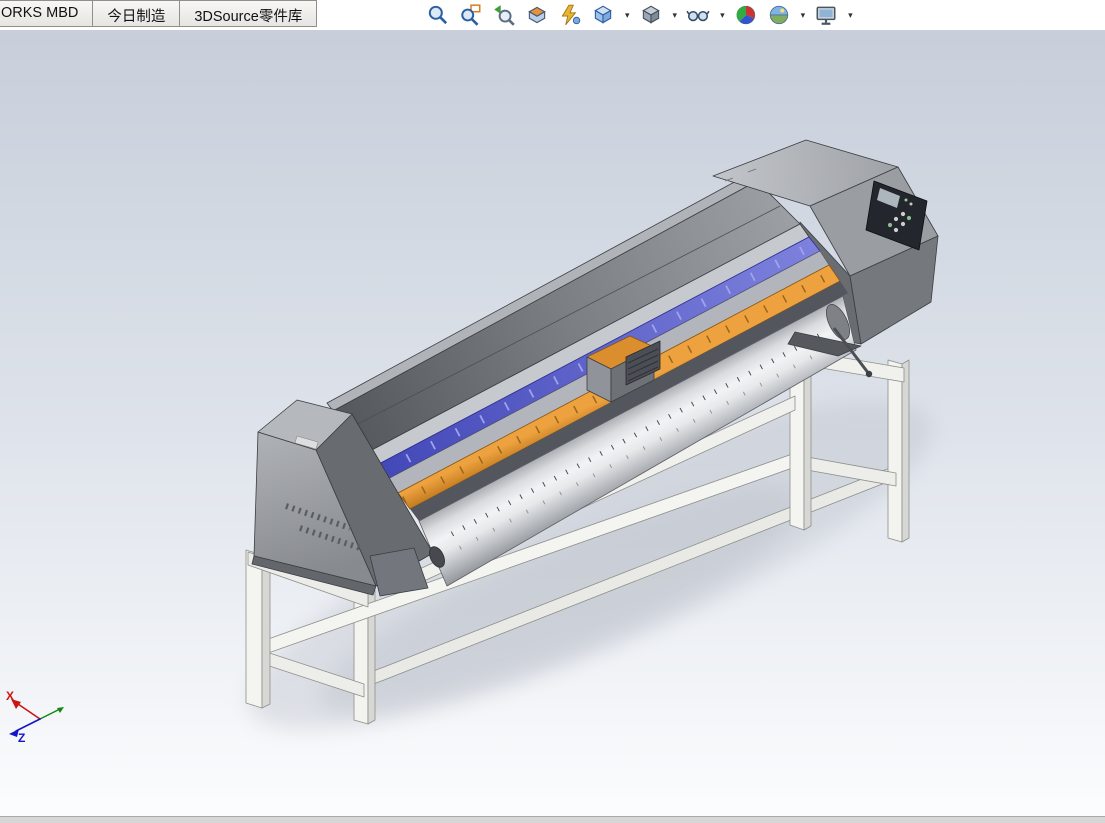 This screenshot has width=1105, height=823. I want to click on status-bar, so click(552, 819).